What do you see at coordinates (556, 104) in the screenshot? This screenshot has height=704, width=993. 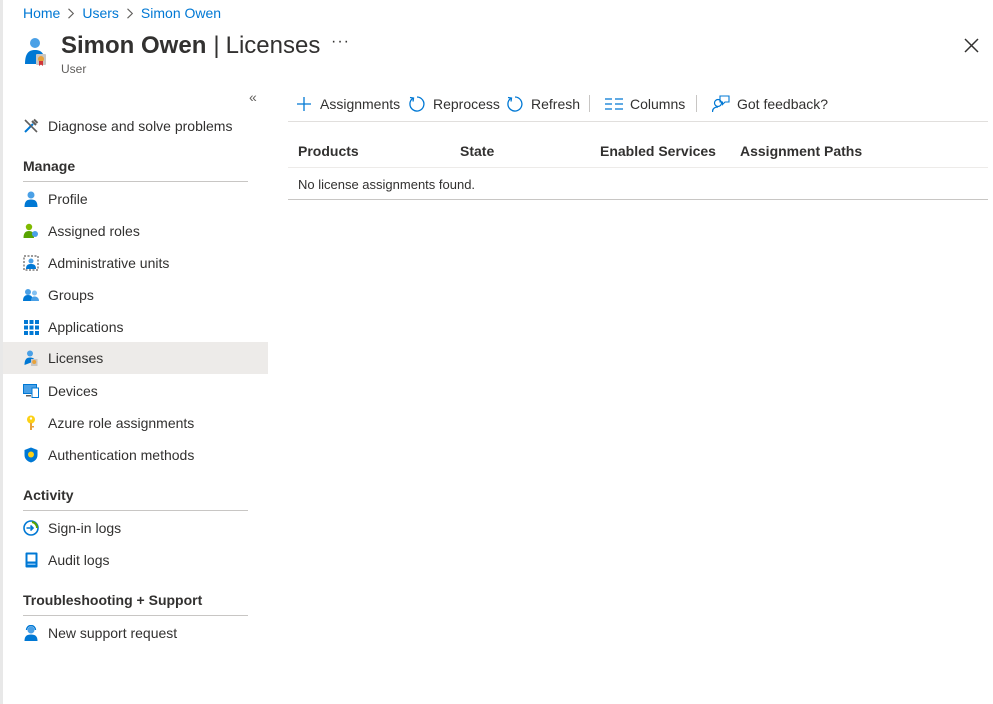 I see `refresh-label: Refresh` at bounding box center [556, 104].